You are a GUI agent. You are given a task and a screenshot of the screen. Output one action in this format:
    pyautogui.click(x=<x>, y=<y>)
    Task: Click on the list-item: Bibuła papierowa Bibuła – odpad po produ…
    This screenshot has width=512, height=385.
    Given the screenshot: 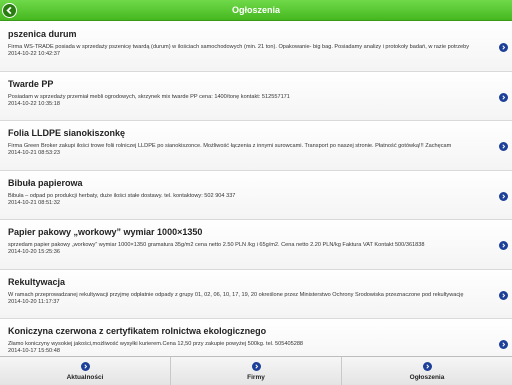 What is the action you would take?
    pyautogui.click(x=256, y=195)
    